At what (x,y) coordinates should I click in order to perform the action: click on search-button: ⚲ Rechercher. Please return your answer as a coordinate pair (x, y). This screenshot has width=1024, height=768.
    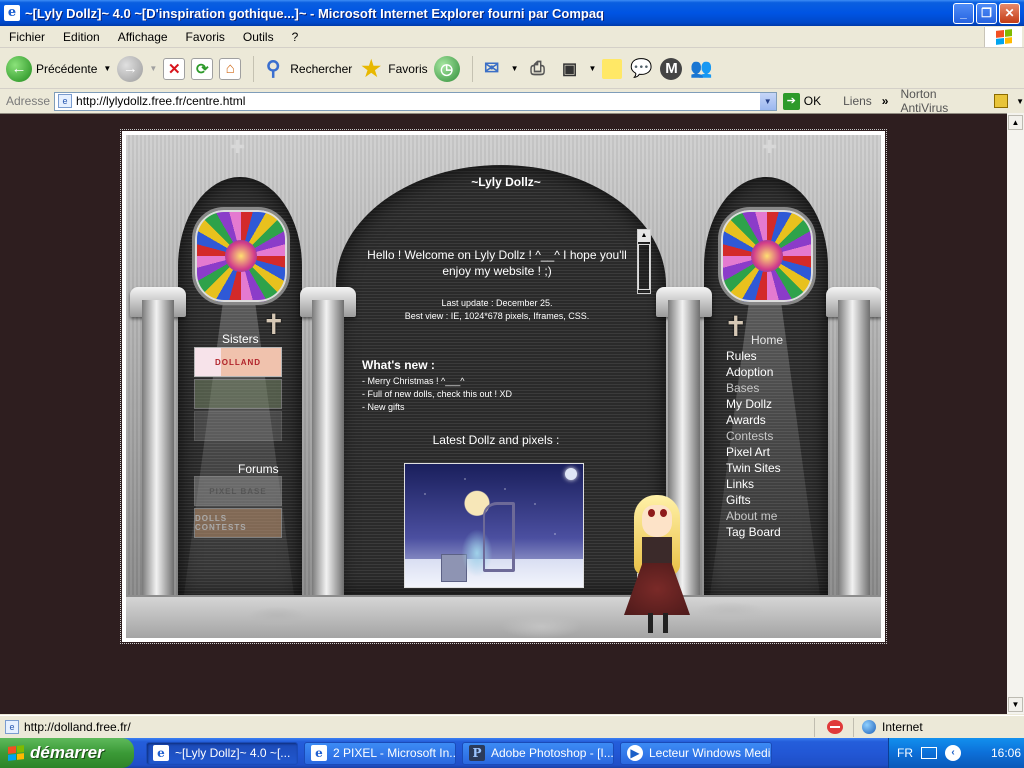
    Looking at the image, I should click on (306, 69).